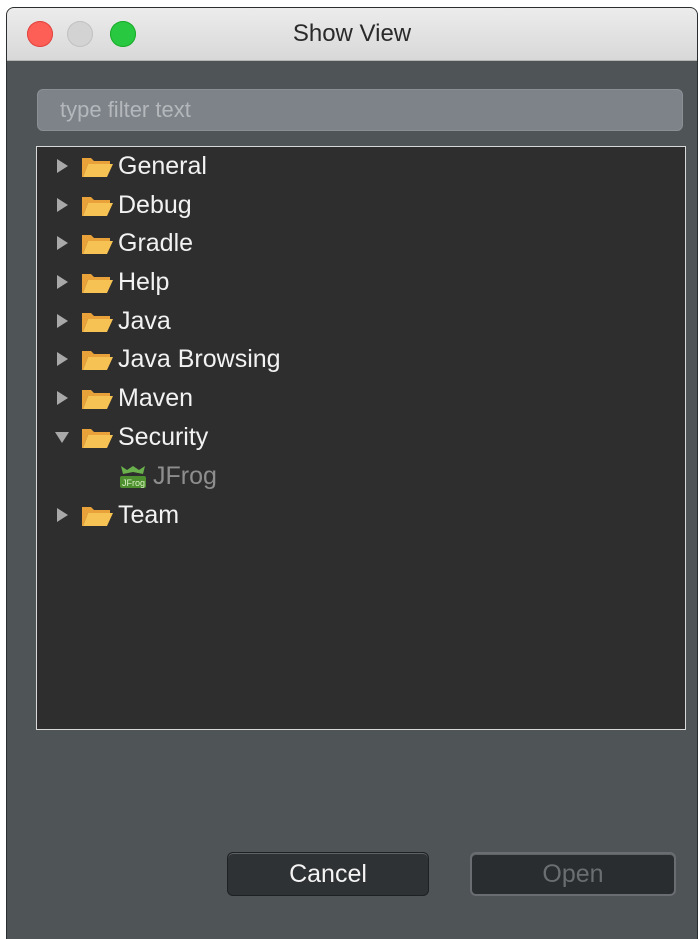 Image resolution: width=698 pixels, height=939 pixels. I want to click on svg-text: JFrog, so click(133, 483).